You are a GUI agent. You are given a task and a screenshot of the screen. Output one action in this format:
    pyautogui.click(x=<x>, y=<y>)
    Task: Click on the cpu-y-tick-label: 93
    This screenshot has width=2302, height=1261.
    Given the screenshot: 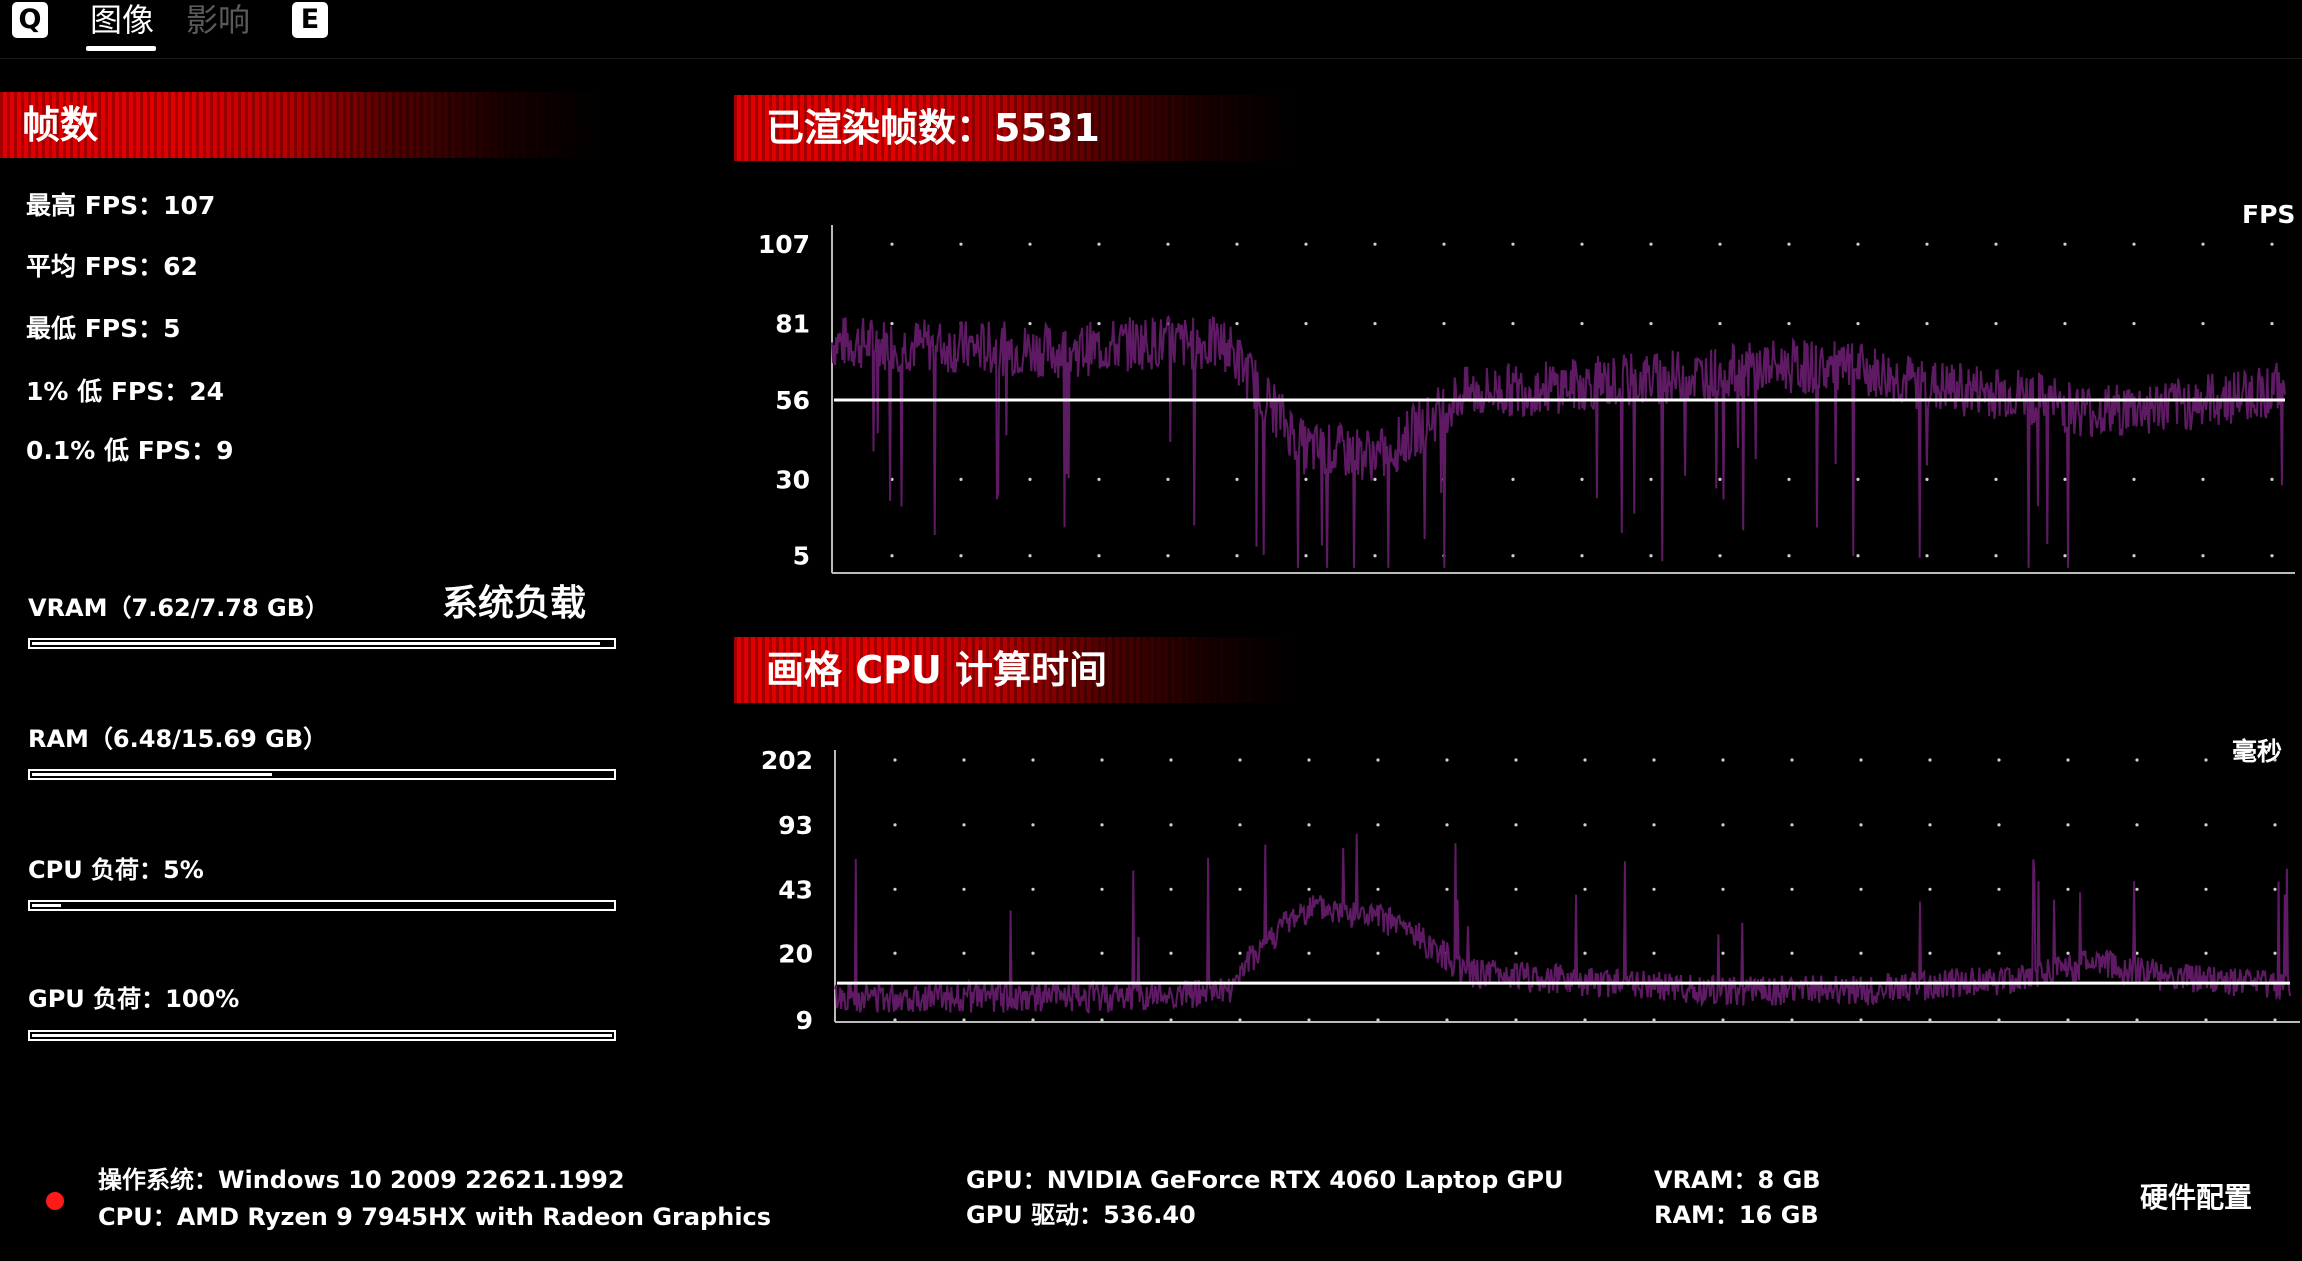 What is the action you would take?
    pyautogui.click(x=795, y=825)
    